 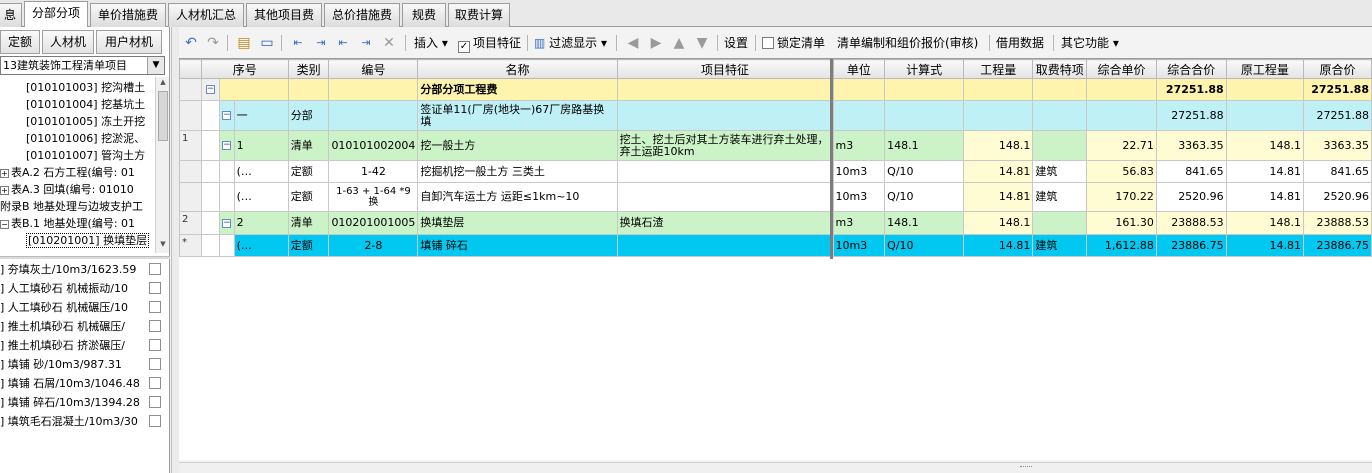 What do you see at coordinates (163, 246) in the screenshot?
I see `scroll-down-icon: ▼` at bounding box center [163, 246].